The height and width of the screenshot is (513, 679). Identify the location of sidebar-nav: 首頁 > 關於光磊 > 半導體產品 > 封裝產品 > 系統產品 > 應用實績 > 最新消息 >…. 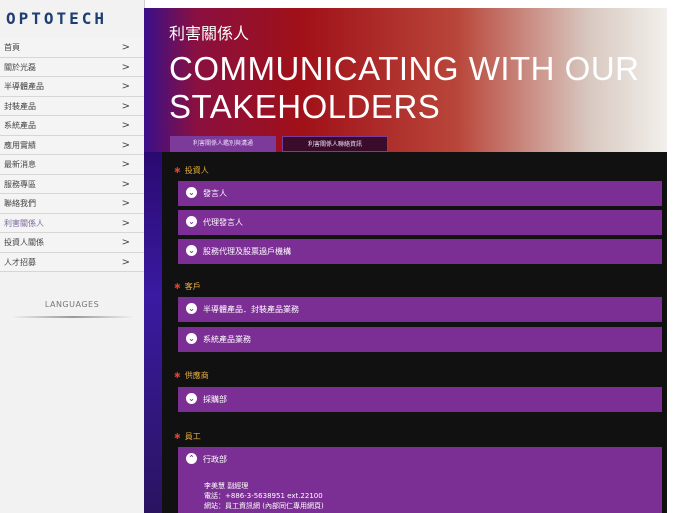
(72, 155).